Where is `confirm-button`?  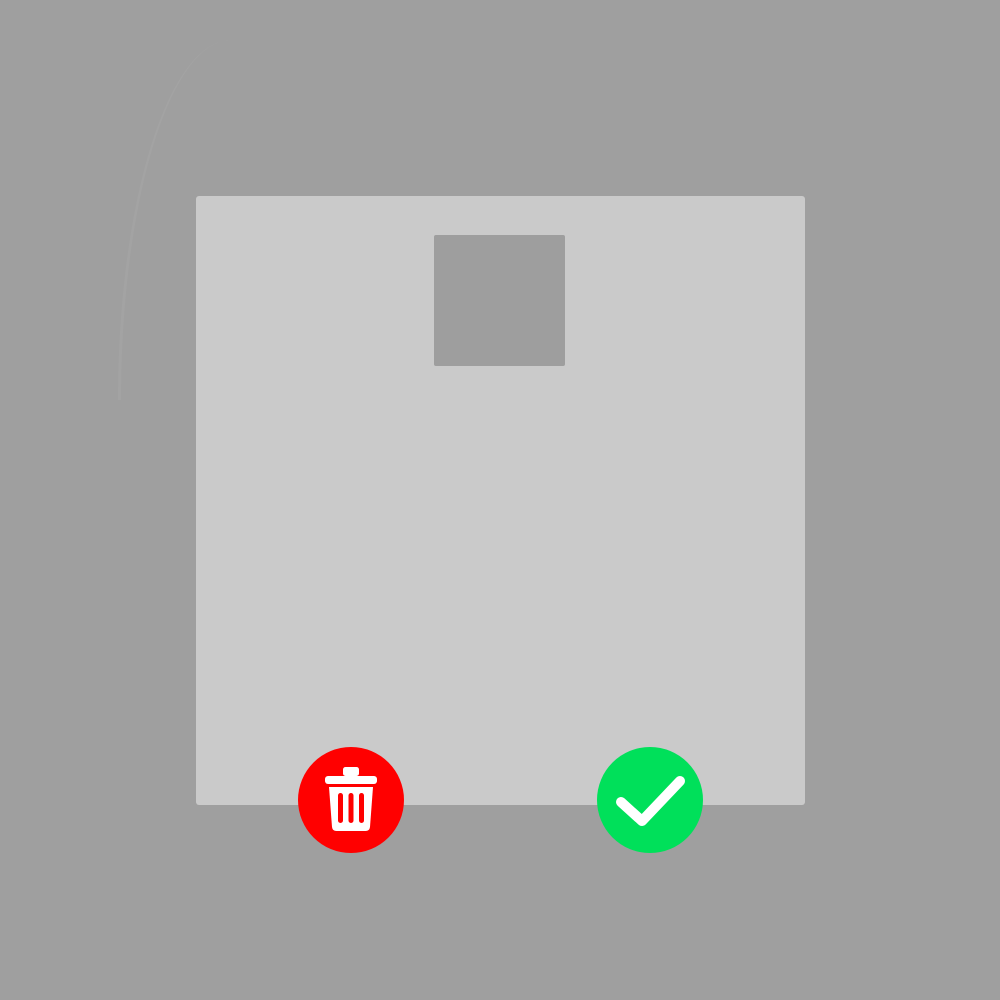 confirm-button is located at coordinates (650, 800).